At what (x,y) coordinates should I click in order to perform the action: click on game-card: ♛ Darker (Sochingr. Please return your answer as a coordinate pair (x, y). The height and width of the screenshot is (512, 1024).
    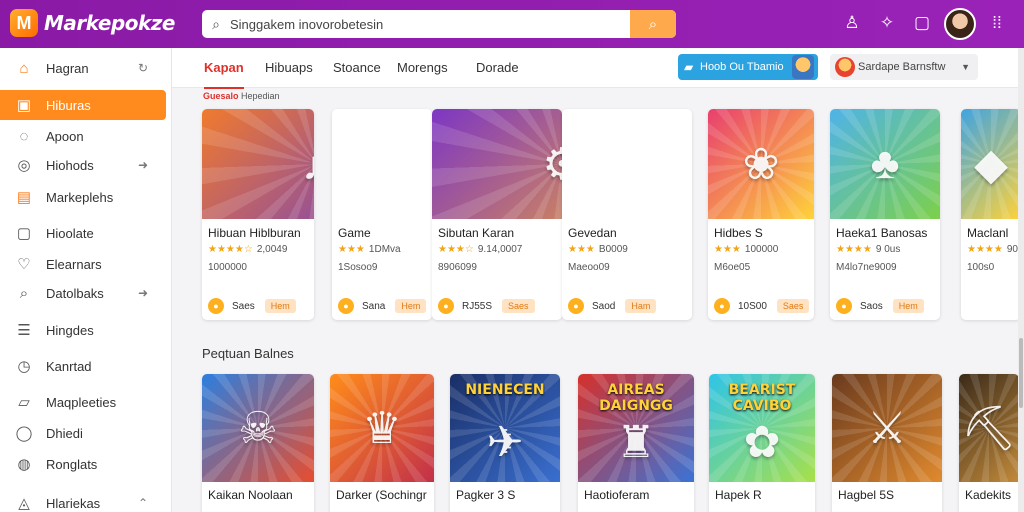
    Looking at the image, I should click on (382, 443).